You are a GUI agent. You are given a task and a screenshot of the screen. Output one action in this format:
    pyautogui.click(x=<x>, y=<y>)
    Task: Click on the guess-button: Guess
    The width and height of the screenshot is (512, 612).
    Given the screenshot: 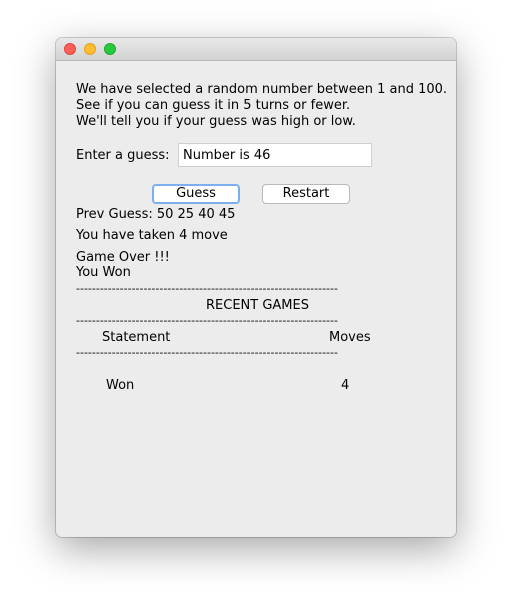 What is the action you would take?
    pyautogui.click(x=196, y=194)
    